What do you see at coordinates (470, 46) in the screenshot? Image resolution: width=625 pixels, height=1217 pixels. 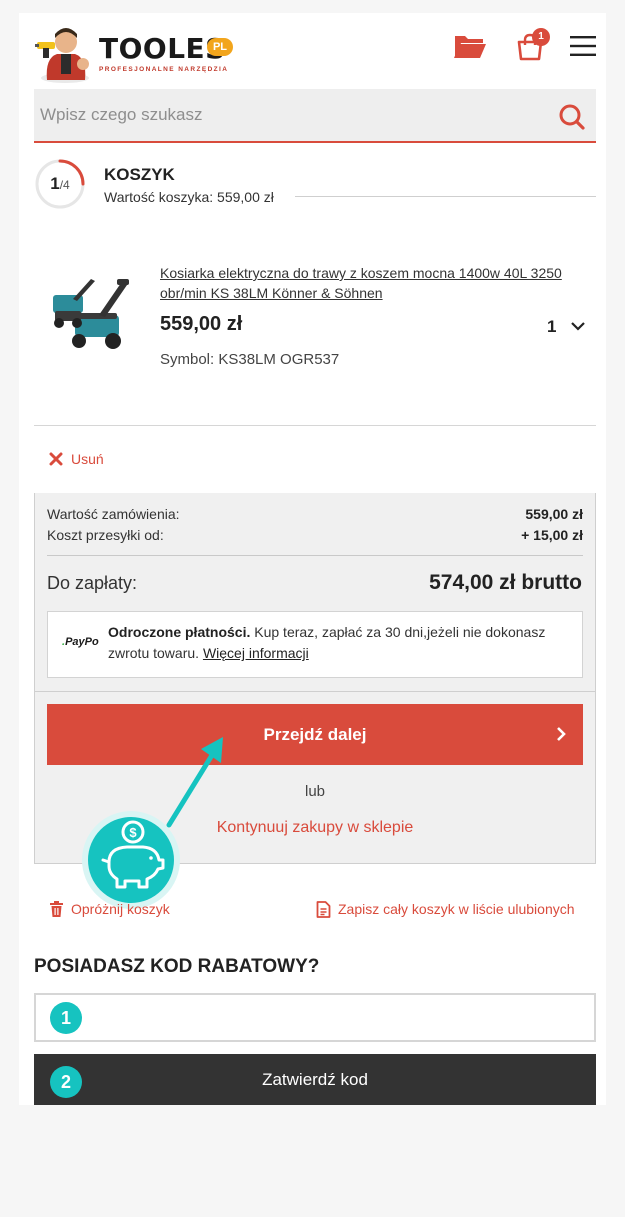 I see `folder-icon` at bounding box center [470, 46].